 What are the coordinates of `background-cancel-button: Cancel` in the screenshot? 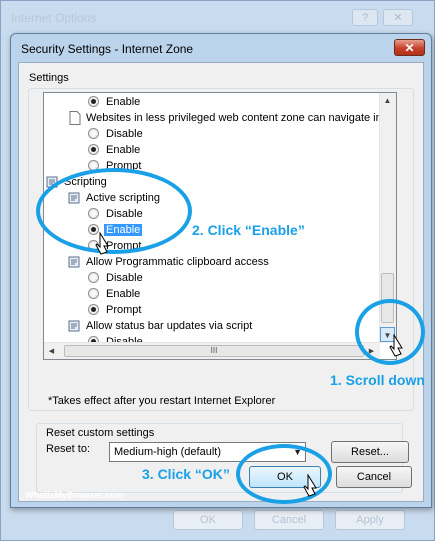 It's located at (289, 520).